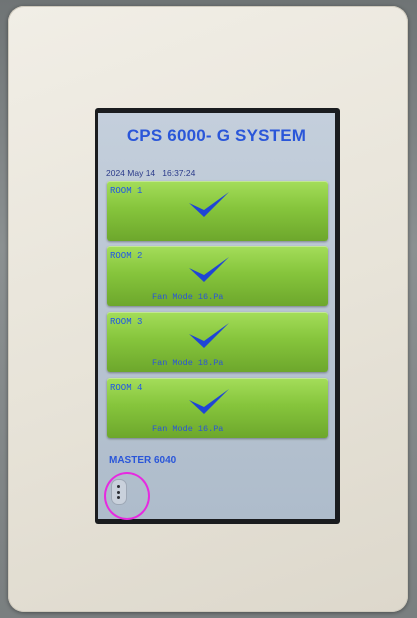 The width and height of the screenshot is (417, 618). I want to click on highlight-circle, so click(127, 496).